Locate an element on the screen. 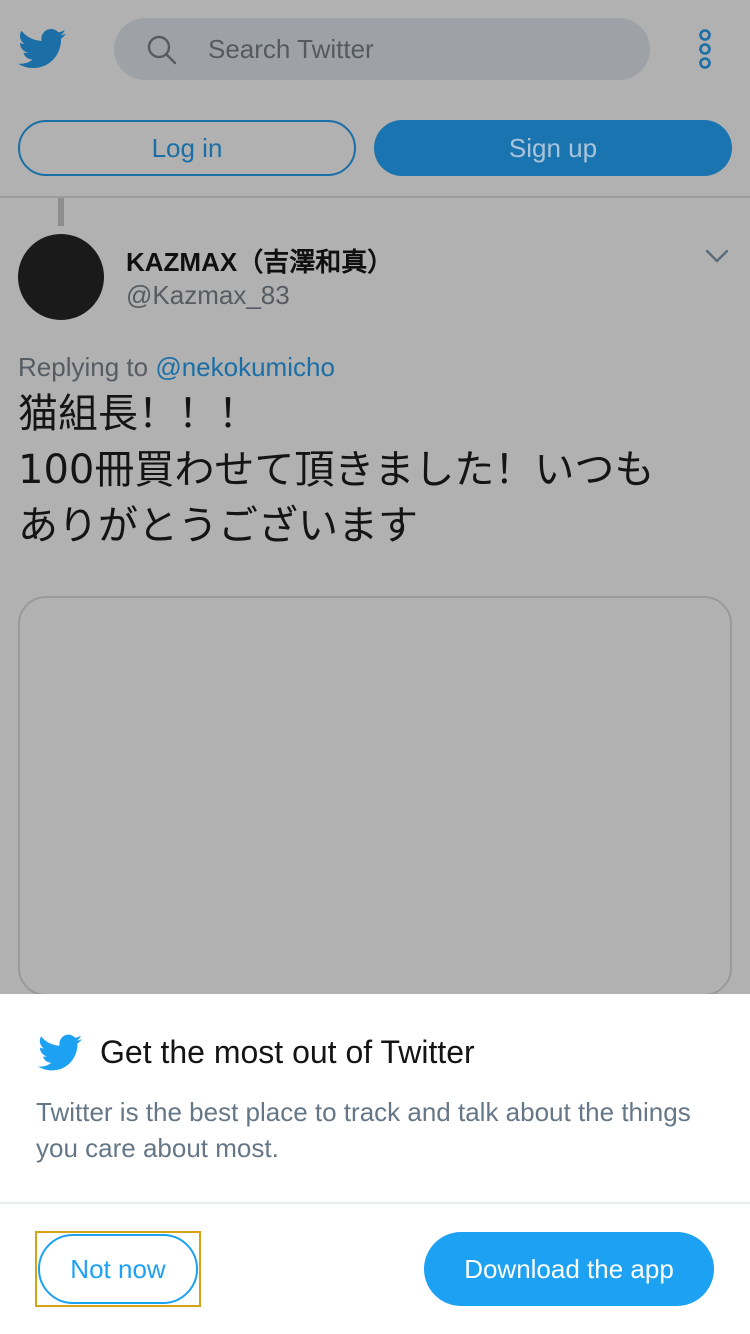 The width and height of the screenshot is (750, 1334). author-handle: @Kazmax_83 is located at coordinates (208, 295).